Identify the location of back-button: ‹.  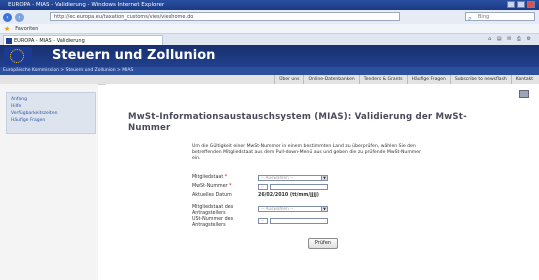
(7, 17).